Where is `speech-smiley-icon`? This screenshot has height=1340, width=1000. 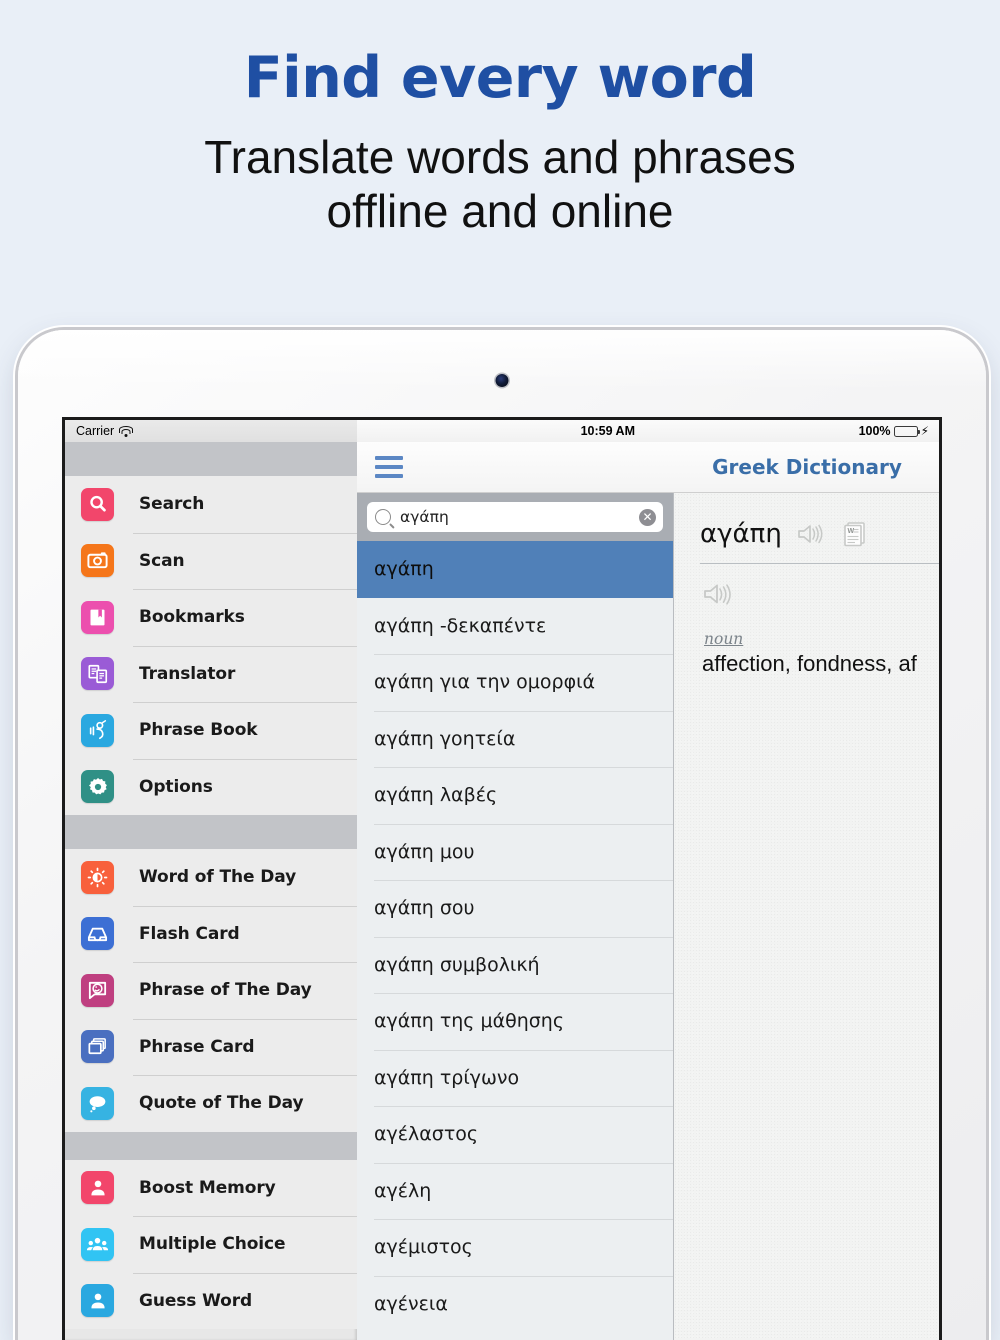
speech-smiley-icon is located at coordinates (97, 990).